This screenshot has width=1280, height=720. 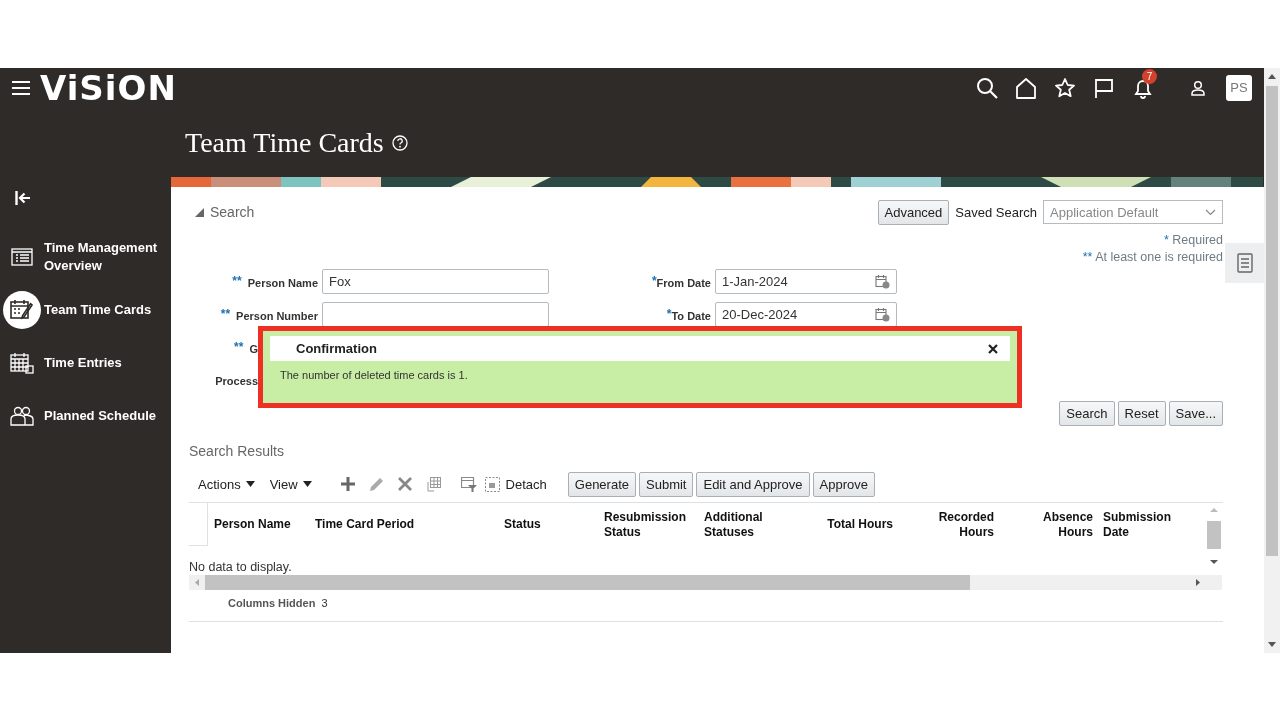 What do you see at coordinates (85, 309) in the screenshot?
I see `sidebar-item: Team Time Cards` at bounding box center [85, 309].